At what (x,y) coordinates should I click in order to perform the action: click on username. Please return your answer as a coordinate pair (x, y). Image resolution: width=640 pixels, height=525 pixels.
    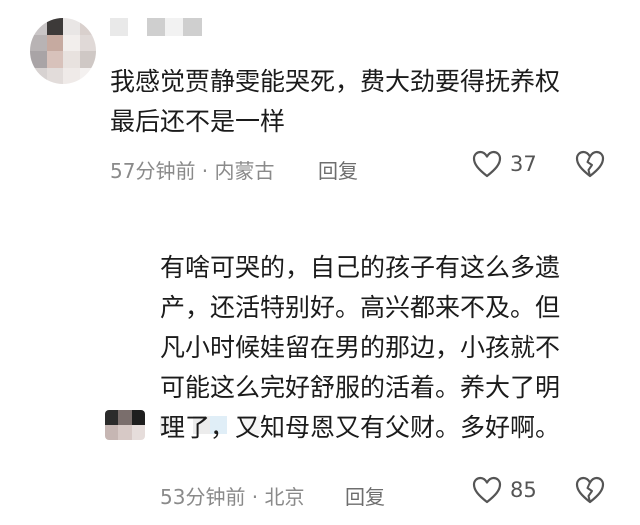
    Looking at the image, I should click on (165, 27).